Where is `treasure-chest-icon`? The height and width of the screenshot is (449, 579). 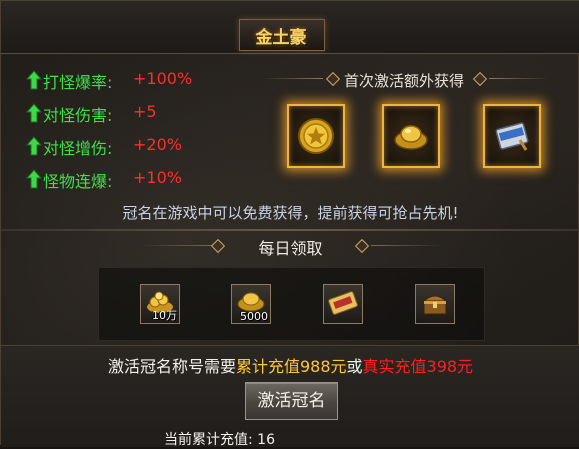 treasure-chest-icon is located at coordinates (435, 305).